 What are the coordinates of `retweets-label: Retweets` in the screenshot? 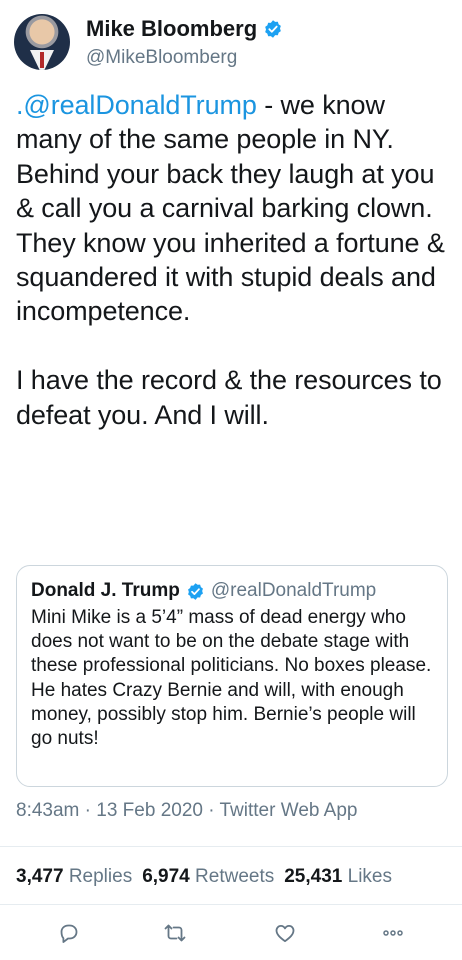 It's located at (235, 876).